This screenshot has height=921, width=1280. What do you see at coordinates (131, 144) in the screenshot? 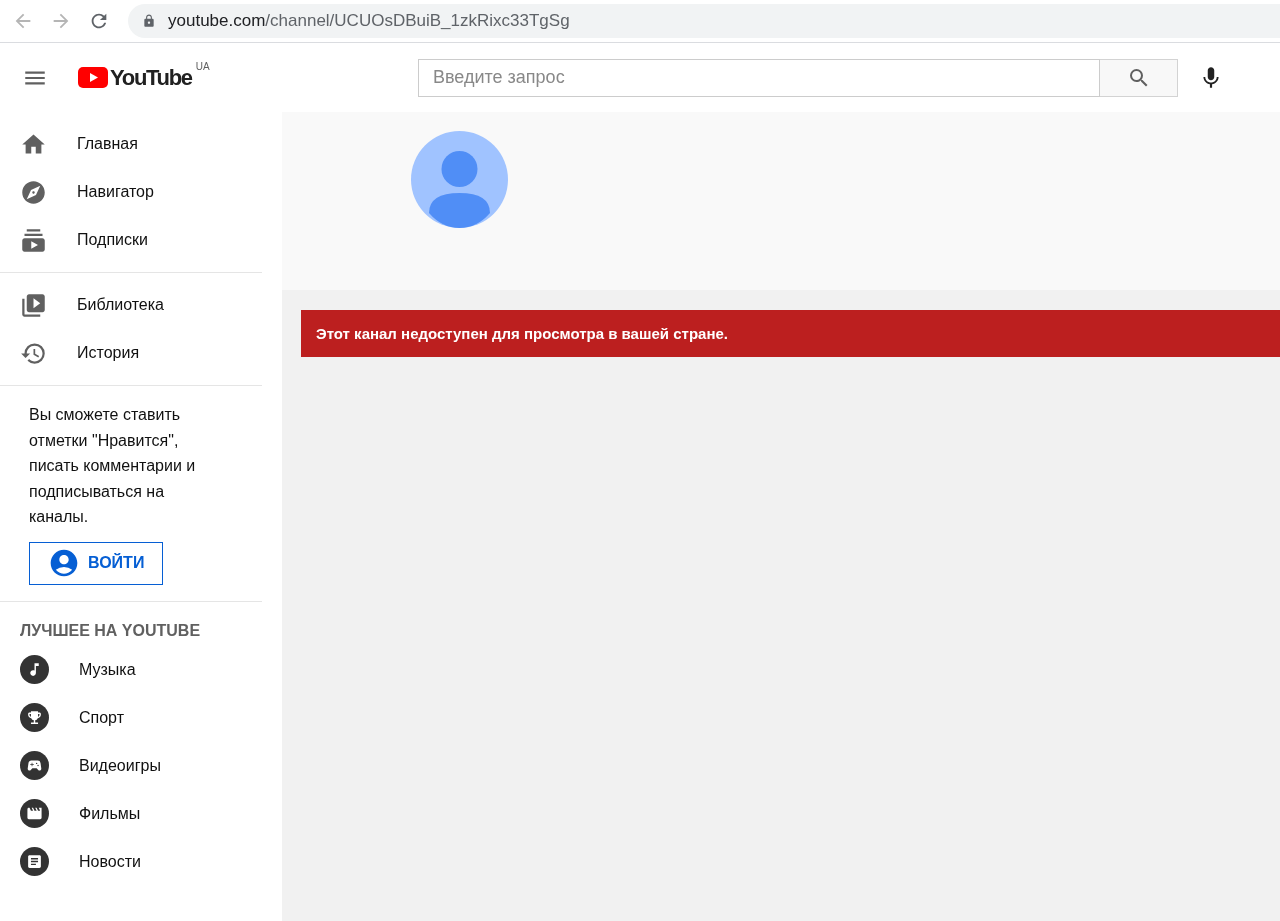
I see `sidebar-item: Главная` at bounding box center [131, 144].